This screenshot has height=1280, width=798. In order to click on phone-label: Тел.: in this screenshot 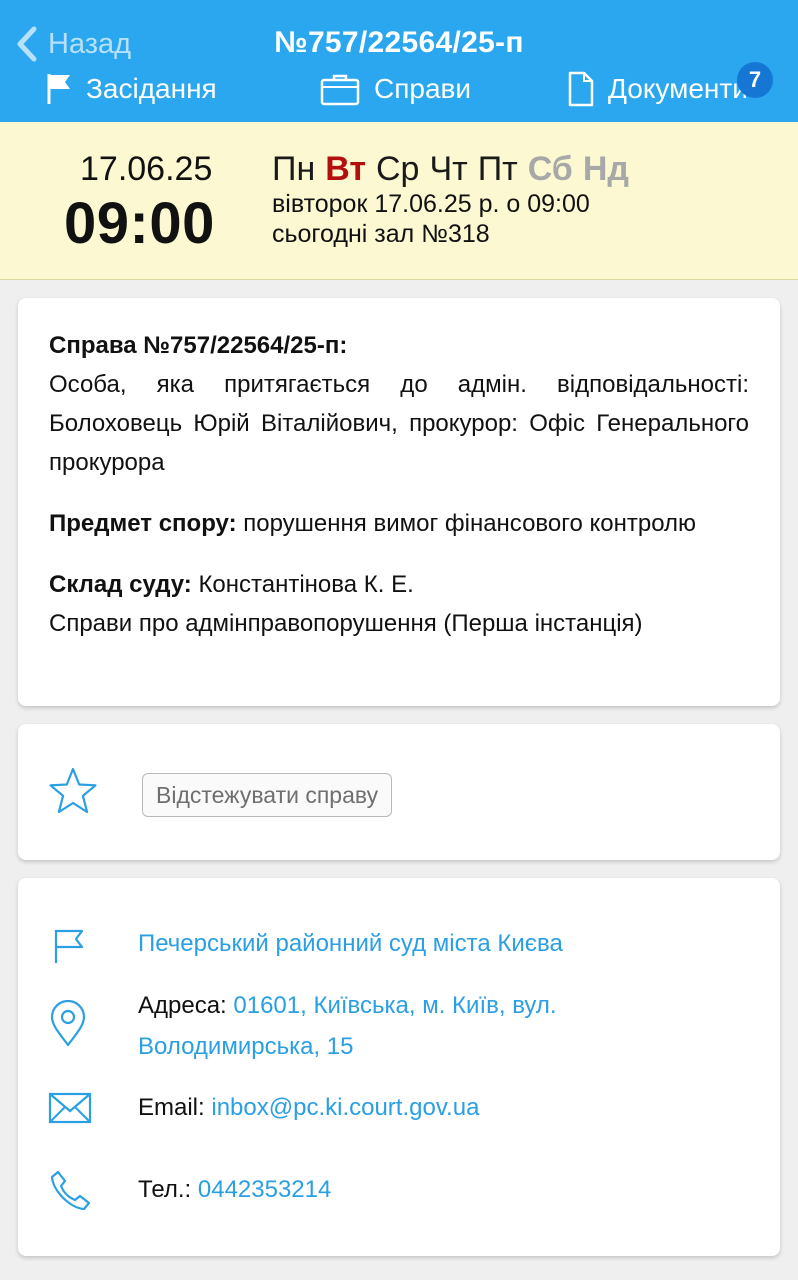, I will do `click(168, 1189)`.